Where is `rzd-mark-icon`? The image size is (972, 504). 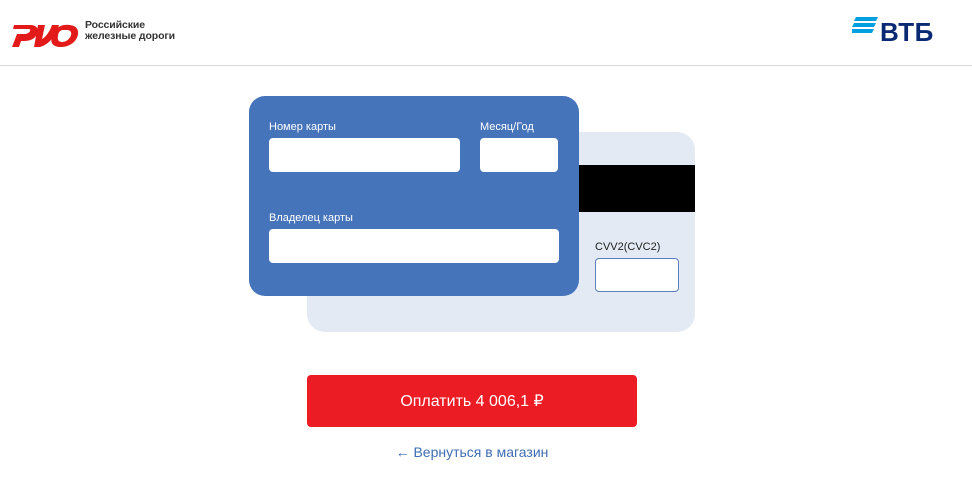
rzd-mark-icon is located at coordinates (45, 35).